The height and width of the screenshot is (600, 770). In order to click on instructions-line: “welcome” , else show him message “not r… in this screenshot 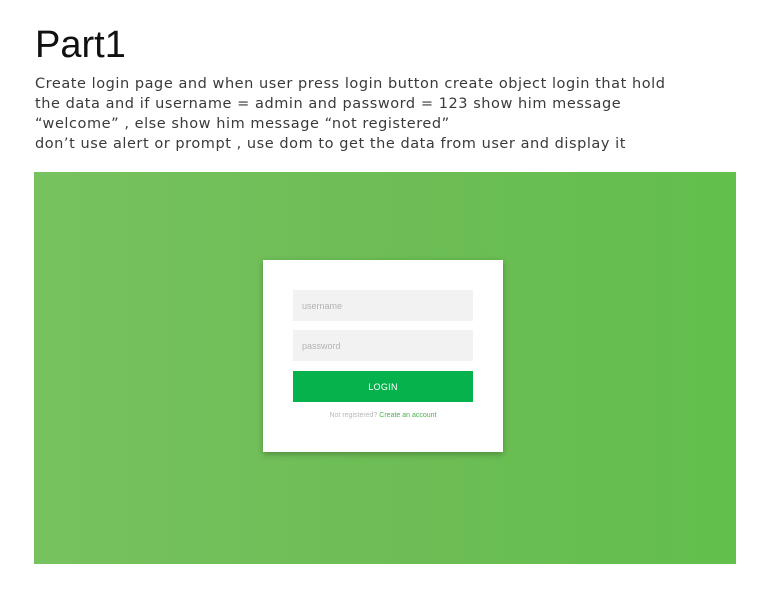, I will do `click(242, 124)`.